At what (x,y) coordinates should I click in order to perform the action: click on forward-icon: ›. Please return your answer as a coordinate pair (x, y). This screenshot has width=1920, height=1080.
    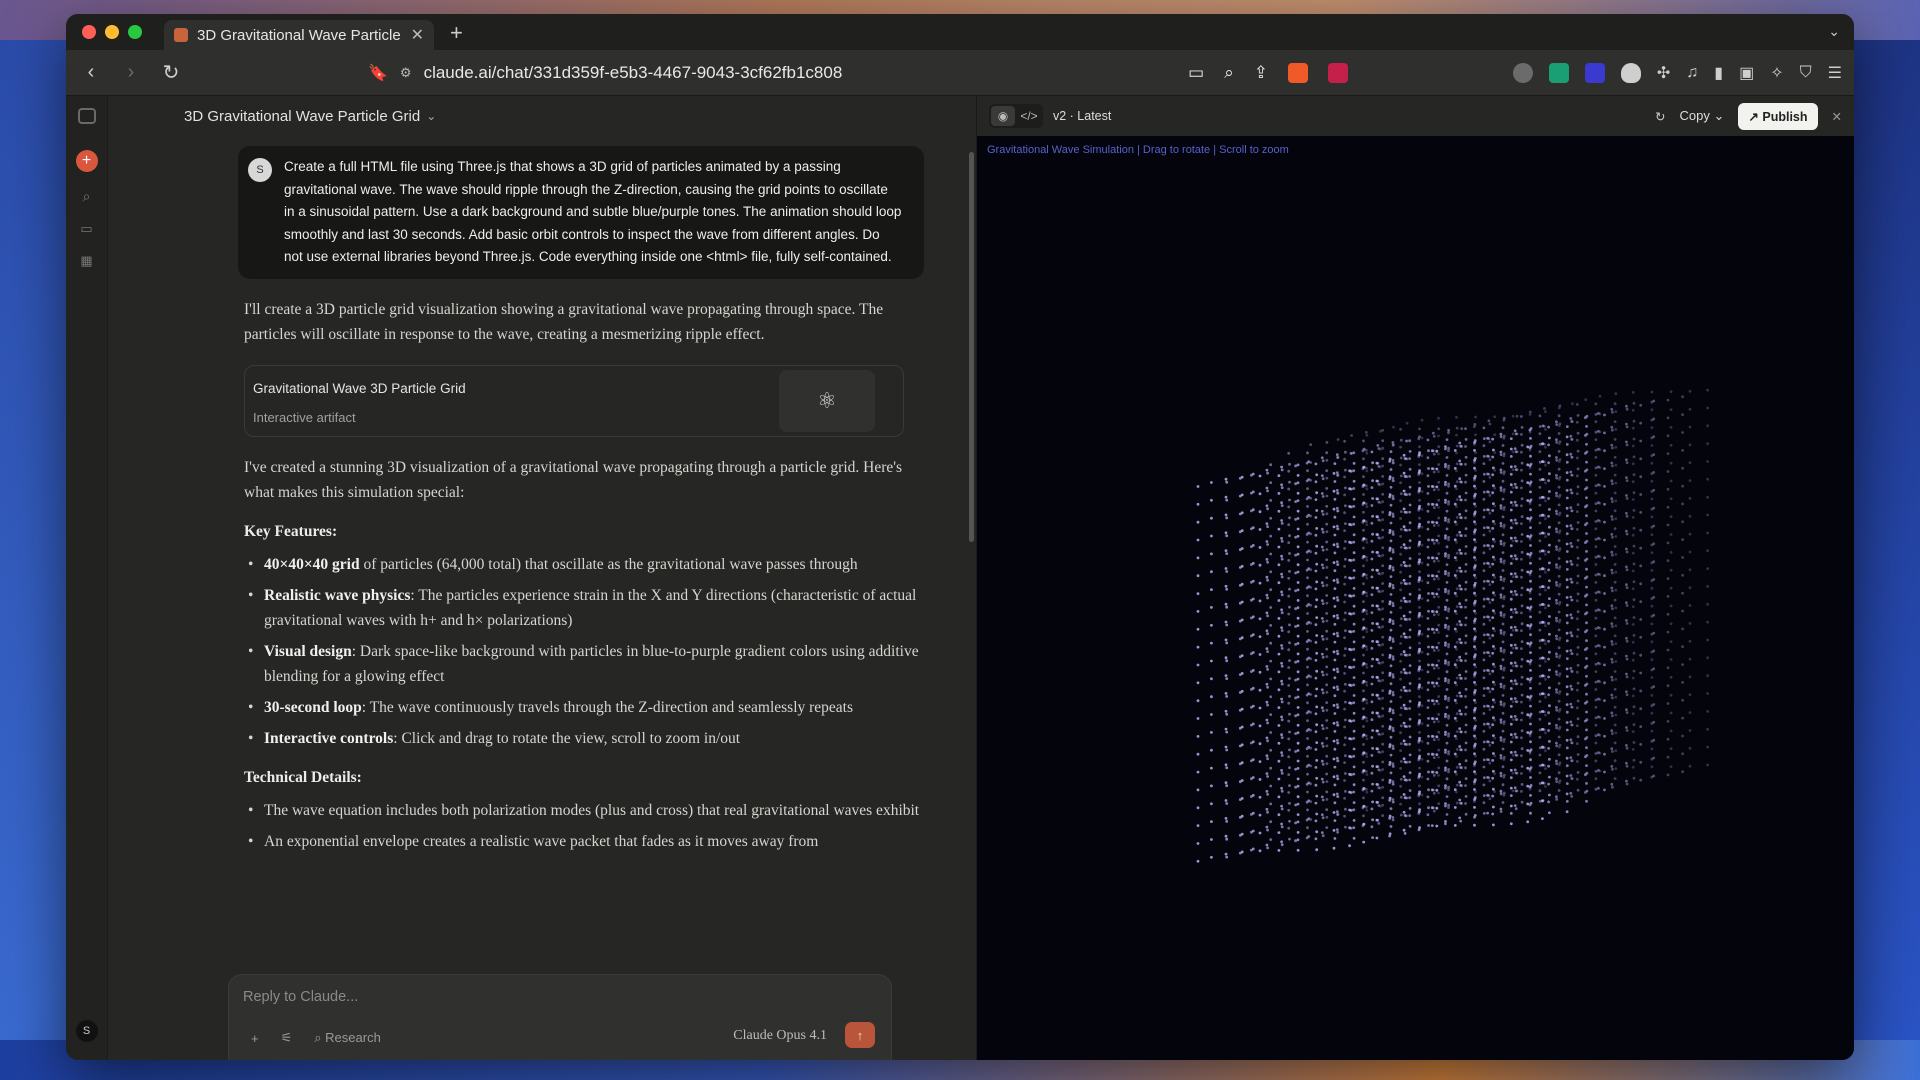
    Looking at the image, I should click on (131, 72).